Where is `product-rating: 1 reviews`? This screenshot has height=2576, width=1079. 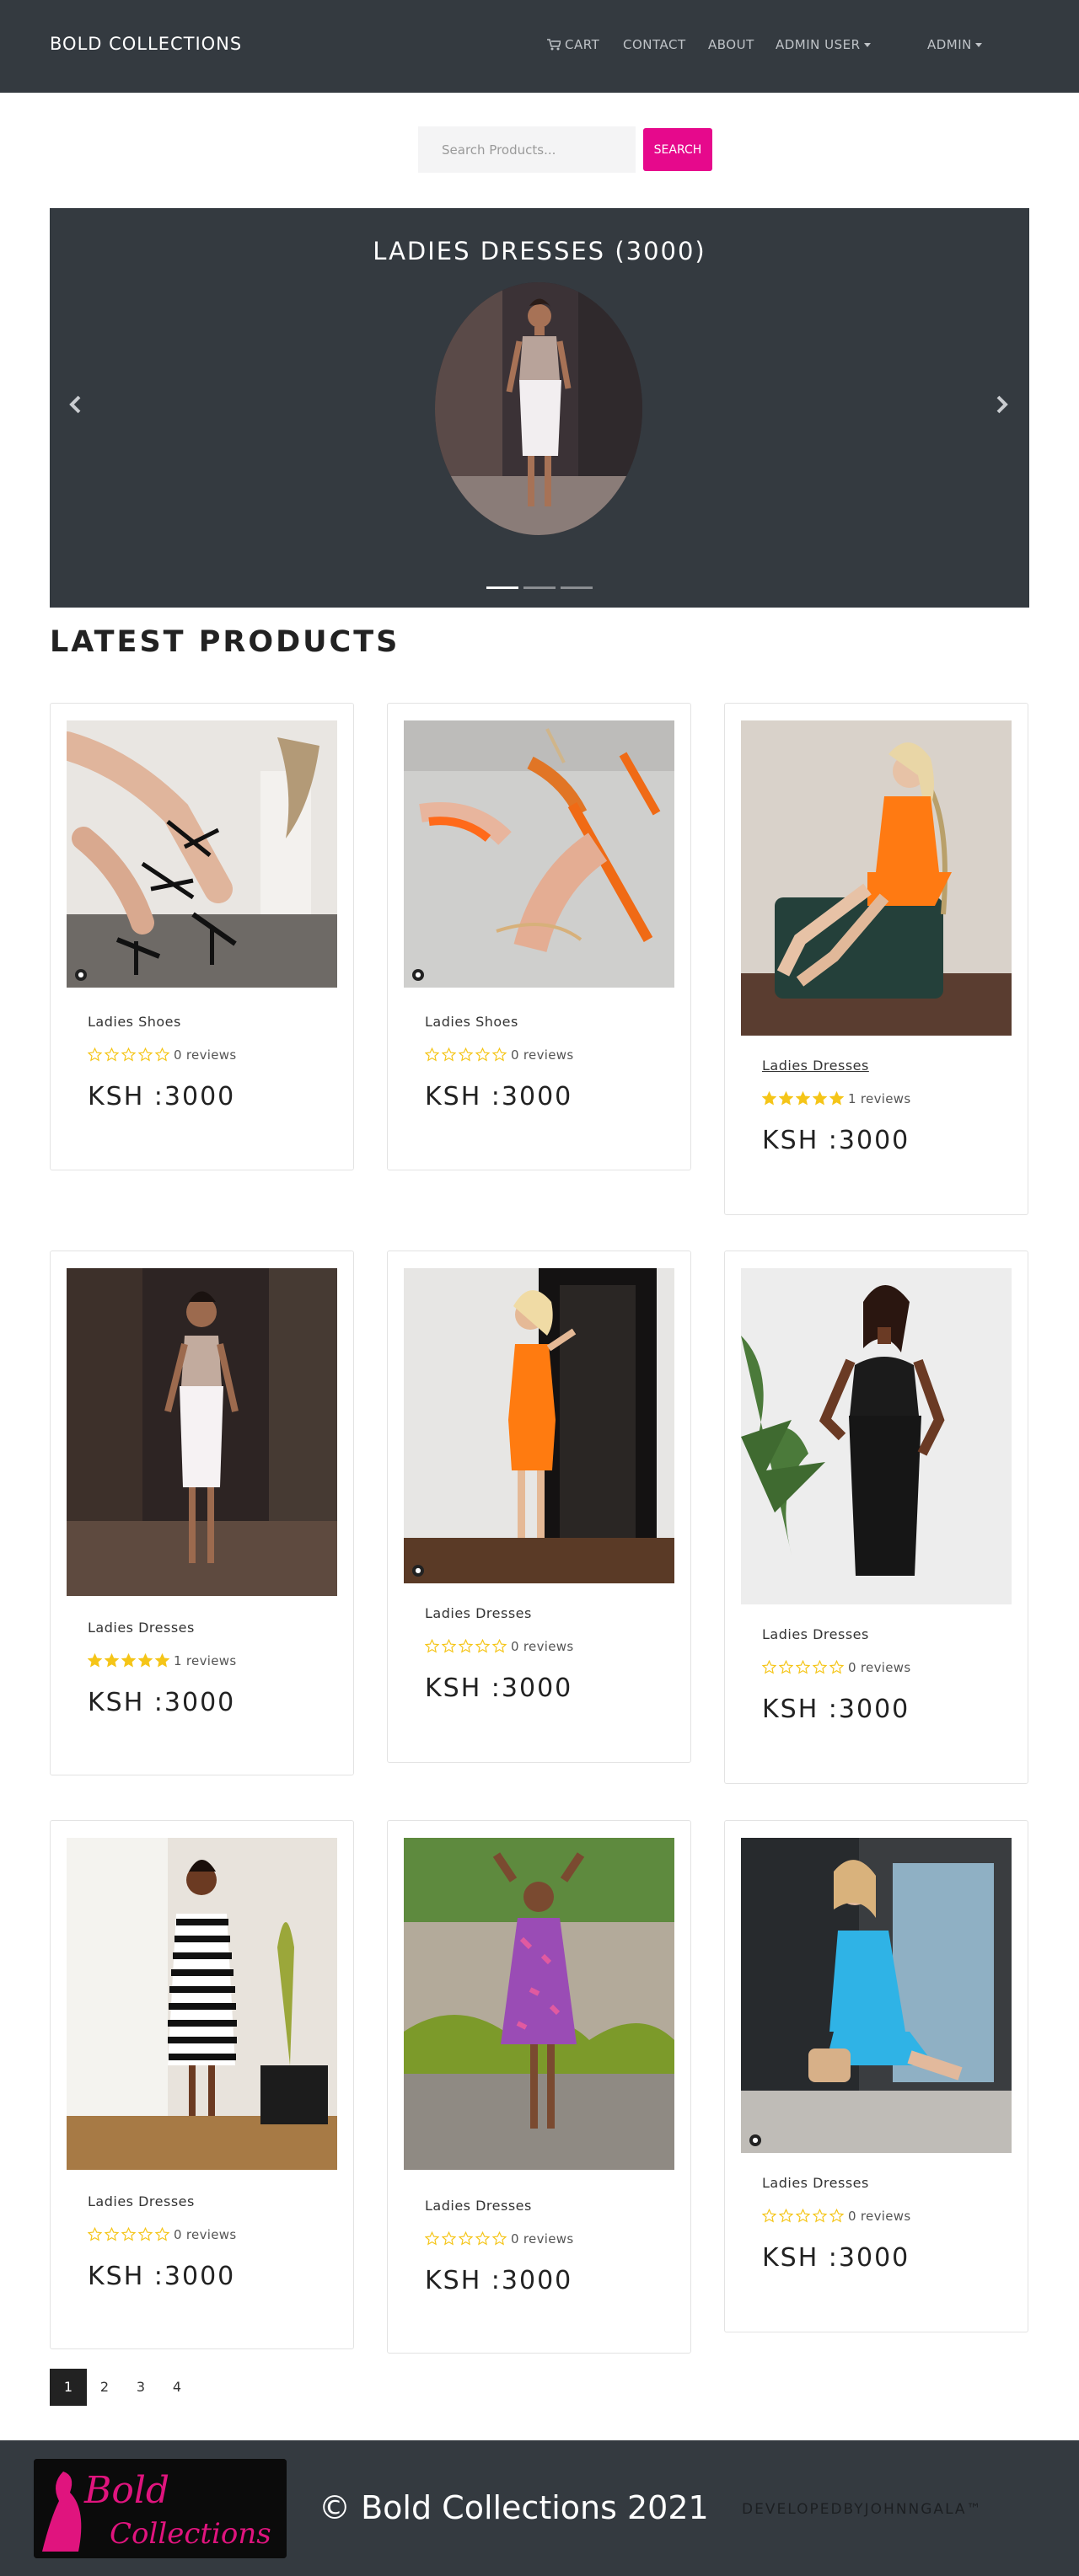
product-rating: 1 reviews is located at coordinates (836, 1098).